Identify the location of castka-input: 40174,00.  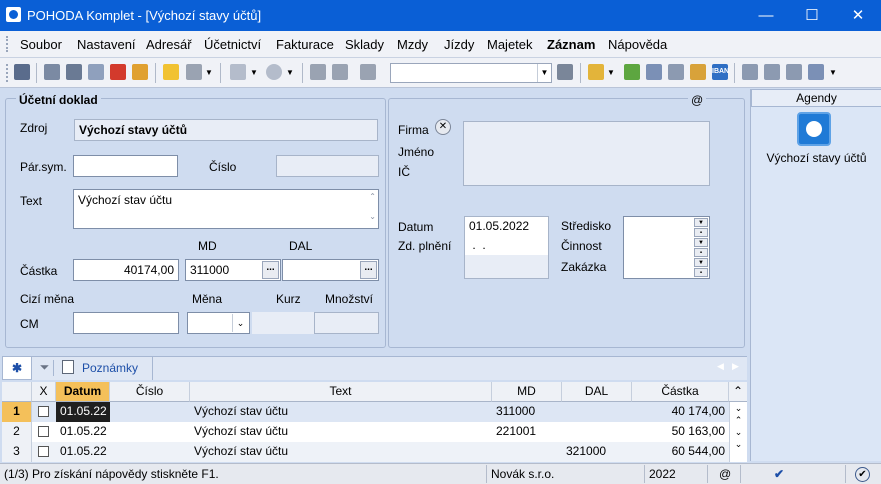
(126, 270).